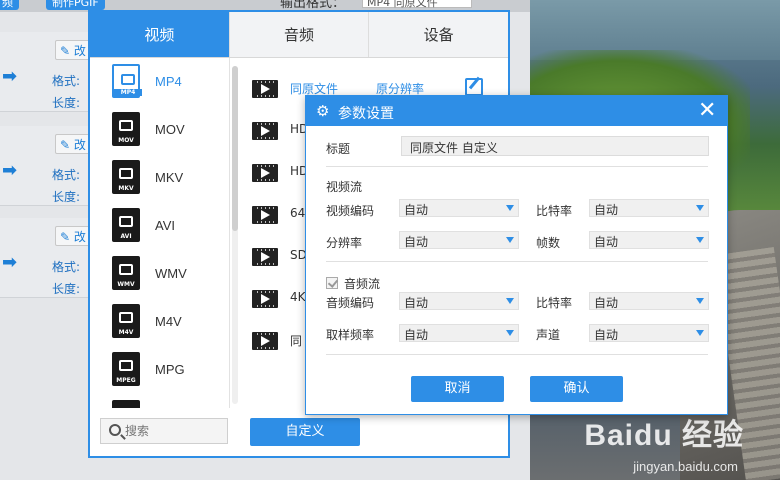 The width and height of the screenshot is (780, 480). What do you see at coordinates (126, 404) in the screenshot?
I see `video-file-icon` at bounding box center [126, 404].